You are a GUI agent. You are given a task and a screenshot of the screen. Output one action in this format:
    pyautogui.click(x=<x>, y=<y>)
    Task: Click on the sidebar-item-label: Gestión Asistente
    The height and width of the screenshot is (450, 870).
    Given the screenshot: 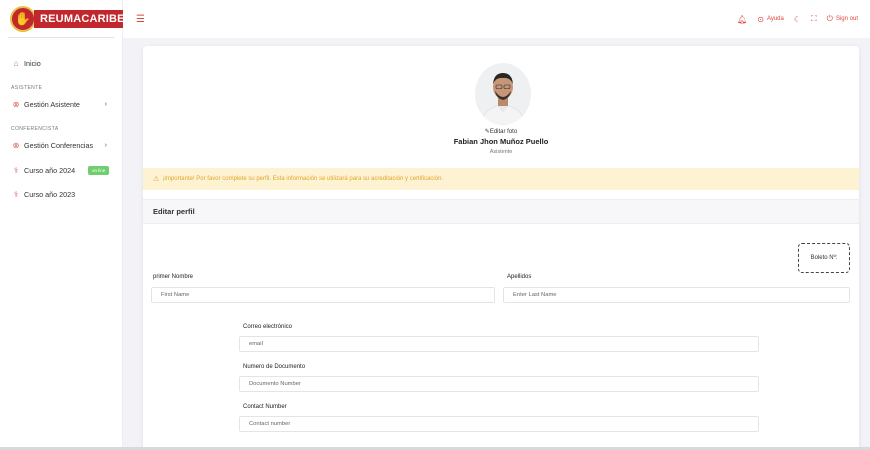 What is the action you would take?
    pyautogui.click(x=52, y=104)
    